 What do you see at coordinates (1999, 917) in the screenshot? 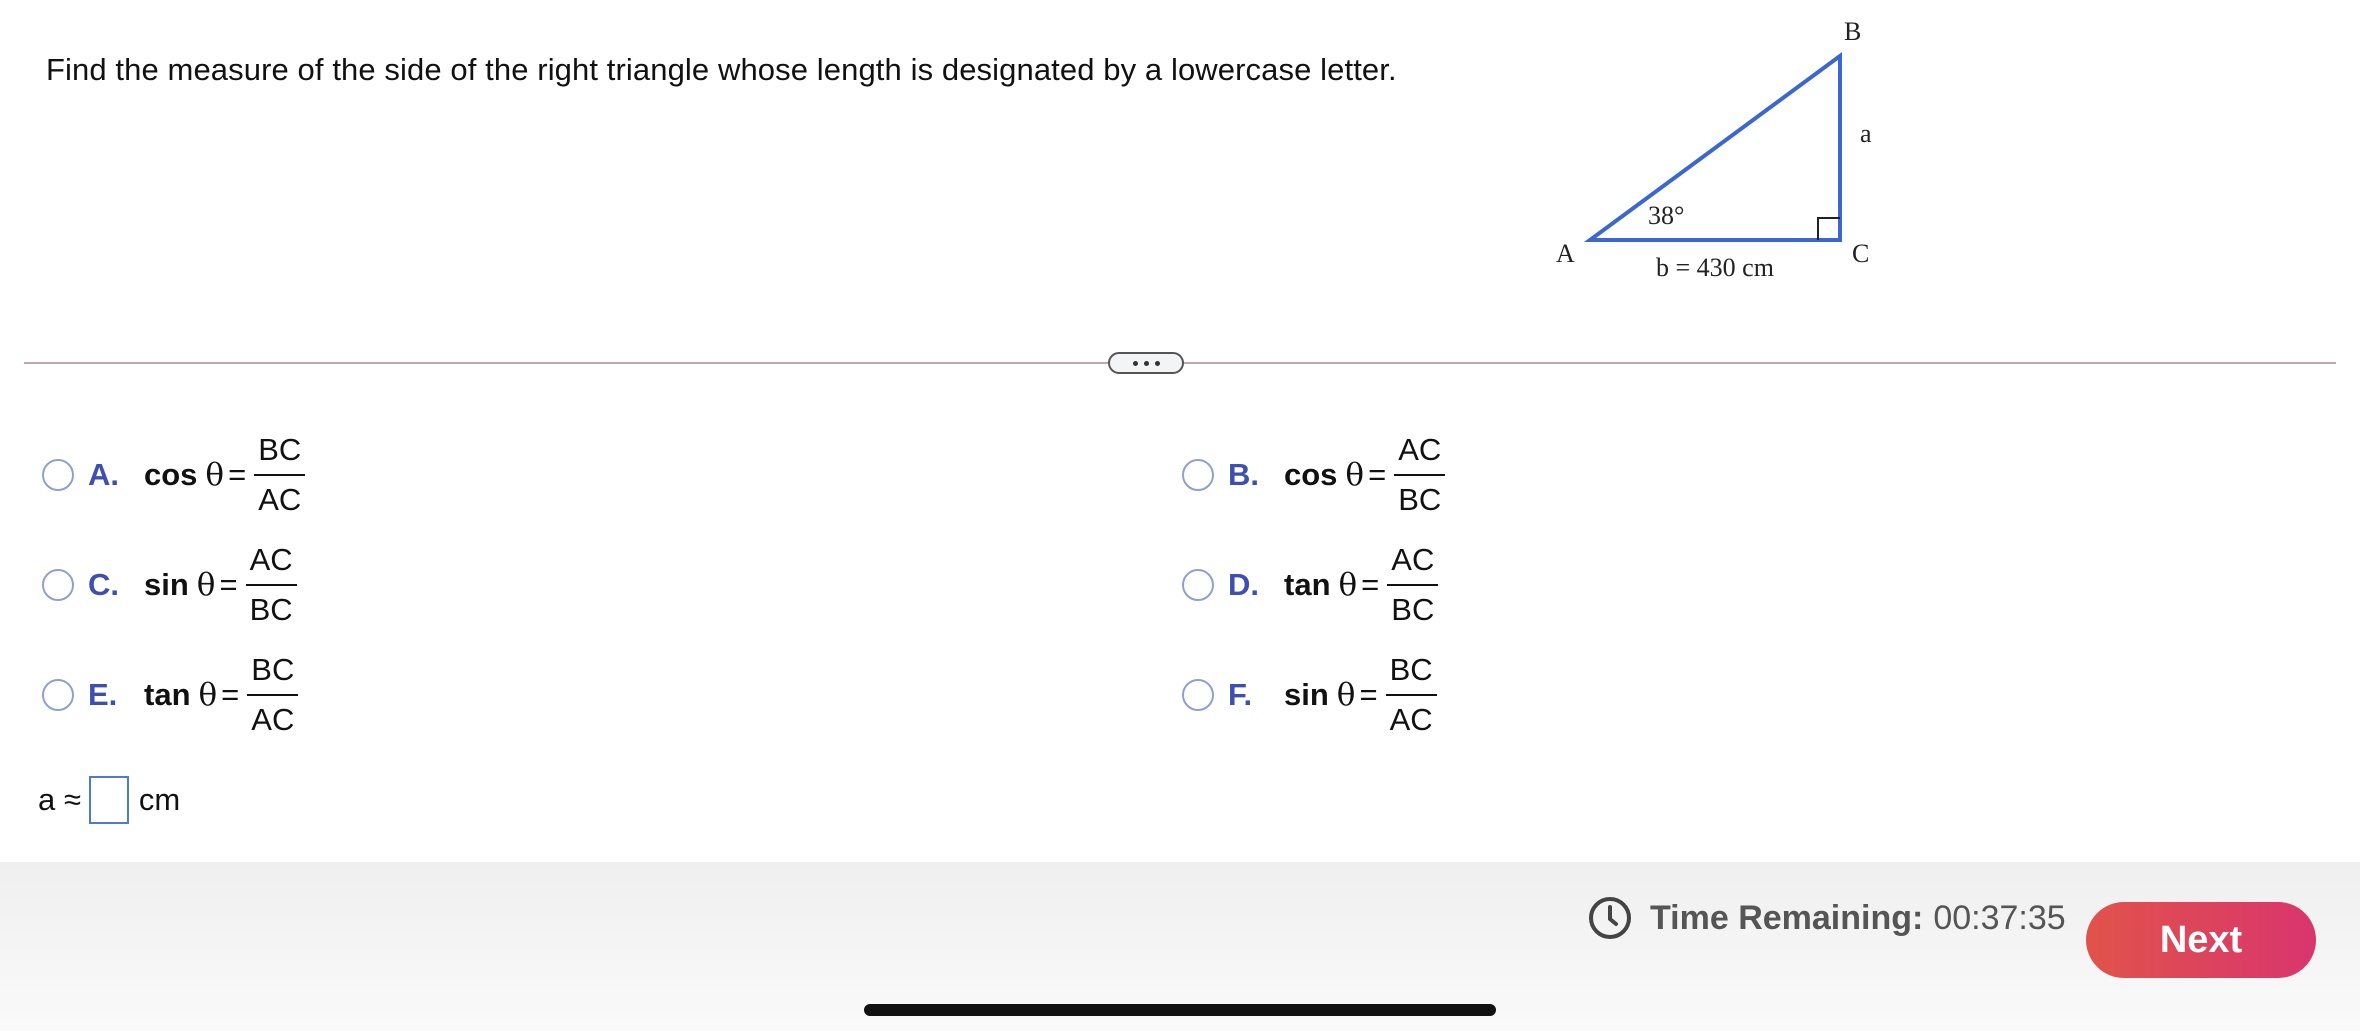
I see `timer-value: 00:37:35` at bounding box center [1999, 917].